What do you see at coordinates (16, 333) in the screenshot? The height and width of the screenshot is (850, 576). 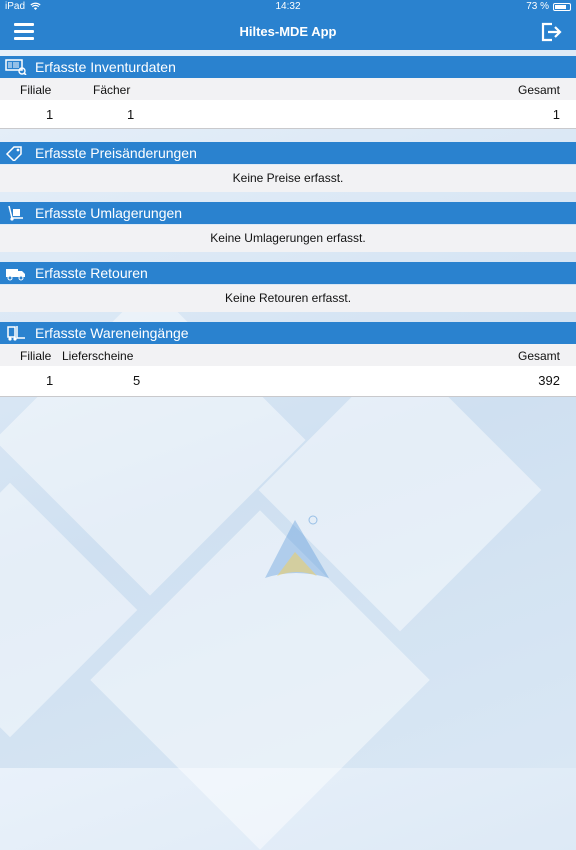 I see `forklift-icon` at bounding box center [16, 333].